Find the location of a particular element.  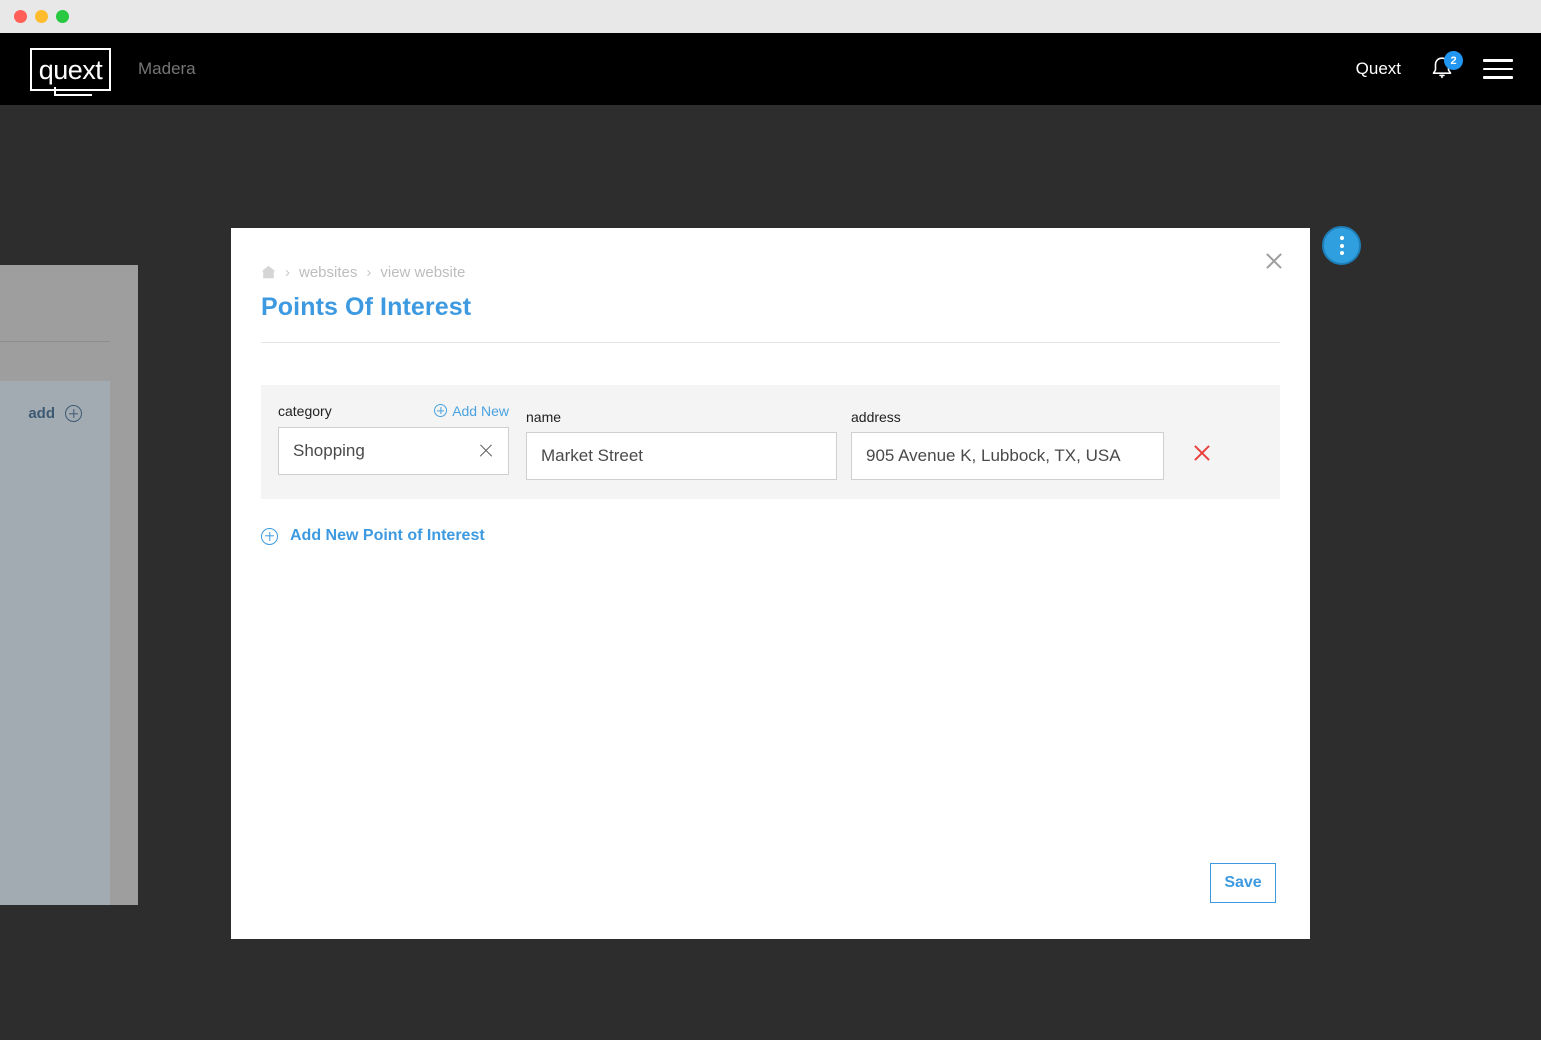

address-input: 905 Avenue K, Lubbock, TX, USA is located at coordinates (1007, 456).